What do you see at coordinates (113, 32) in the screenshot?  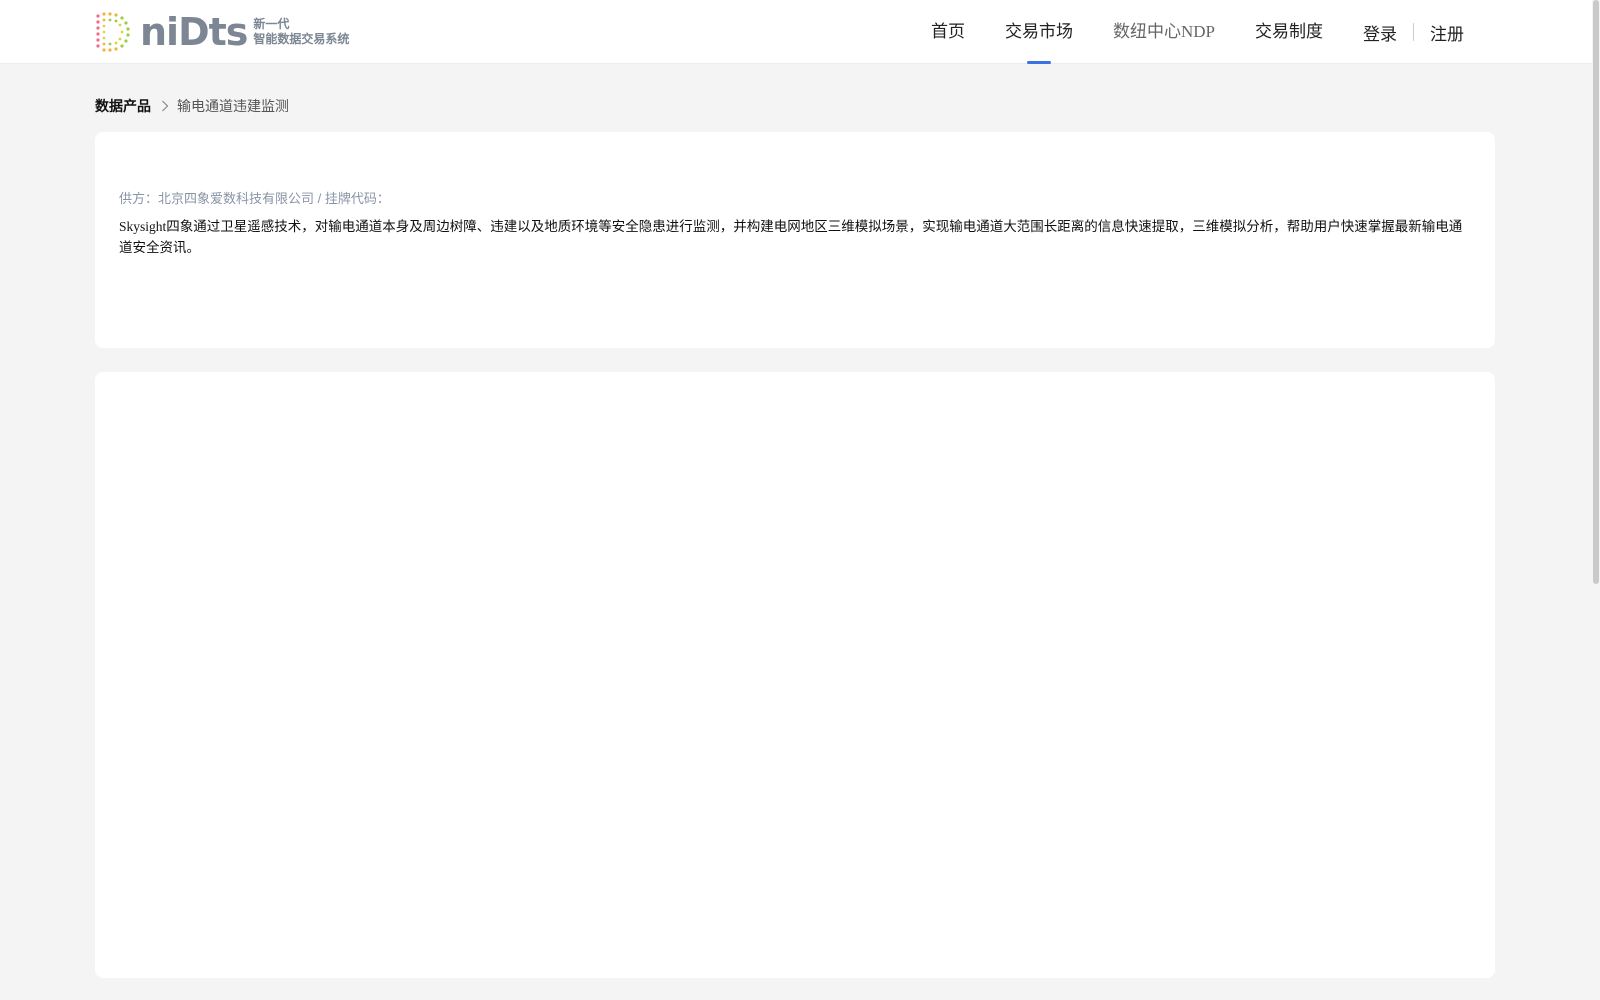 I see `logo-d-icon` at bounding box center [113, 32].